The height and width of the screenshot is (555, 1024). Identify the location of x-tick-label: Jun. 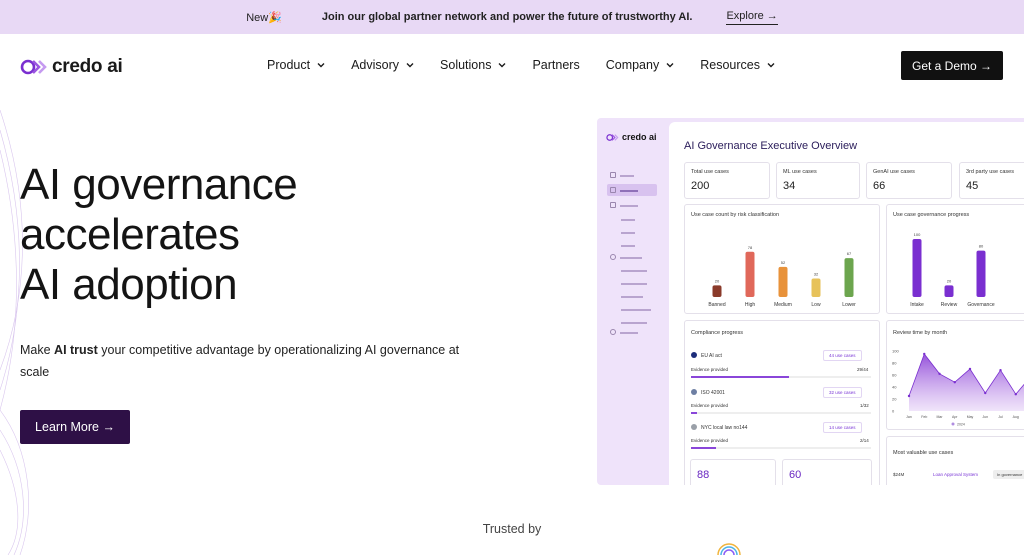
(985, 417).